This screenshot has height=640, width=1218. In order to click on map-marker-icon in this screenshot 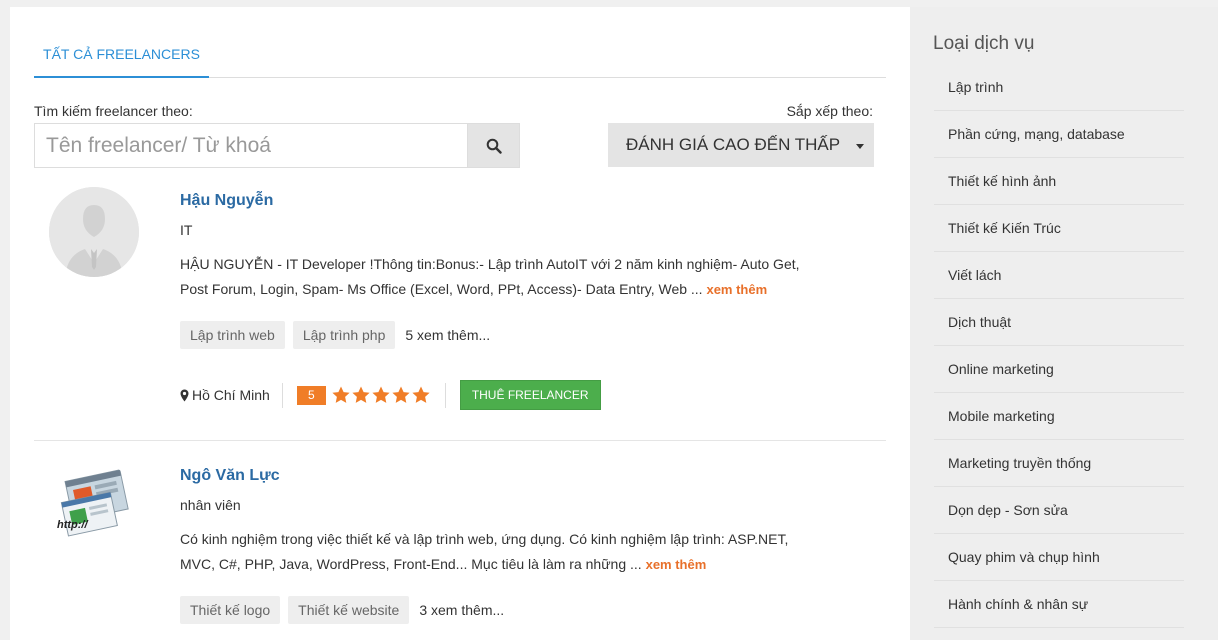, I will do `click(184, 395)`.